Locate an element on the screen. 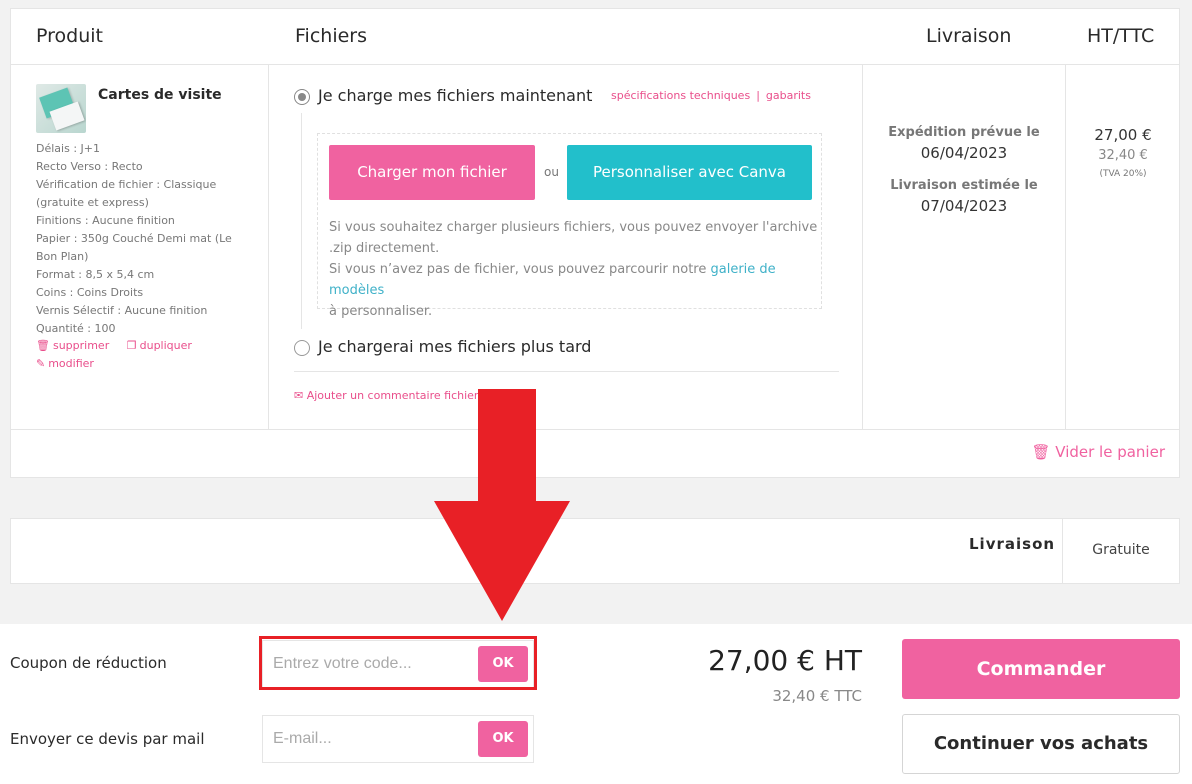 Image resolution: width=1192 pixels, height=784 pixels. vat-note: (TVA 20%) is located at coordinates (1123, 174).